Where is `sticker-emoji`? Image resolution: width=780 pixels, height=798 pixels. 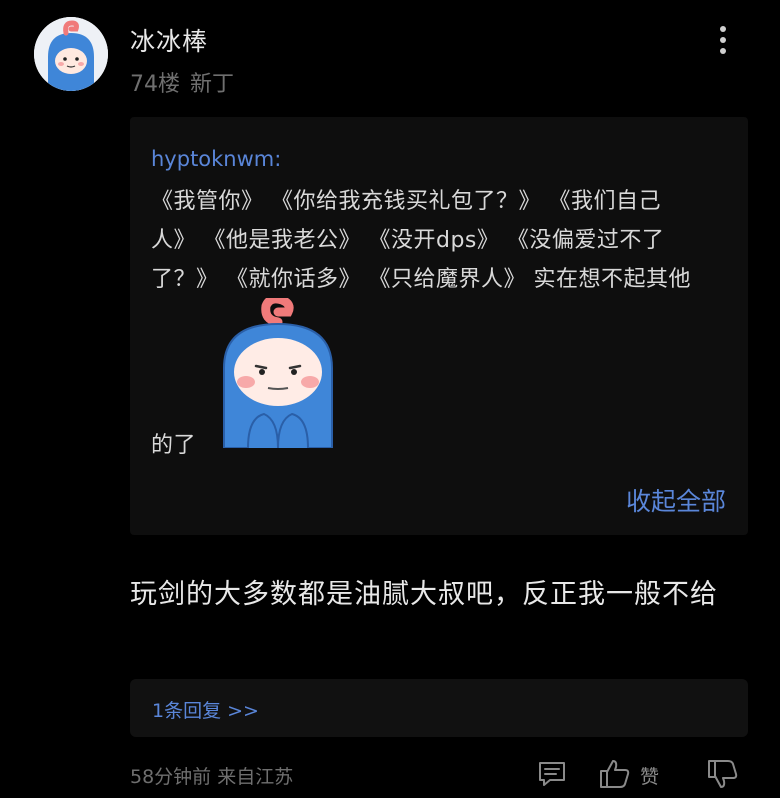 sticker-emoji is located at coordinates (278, 371).